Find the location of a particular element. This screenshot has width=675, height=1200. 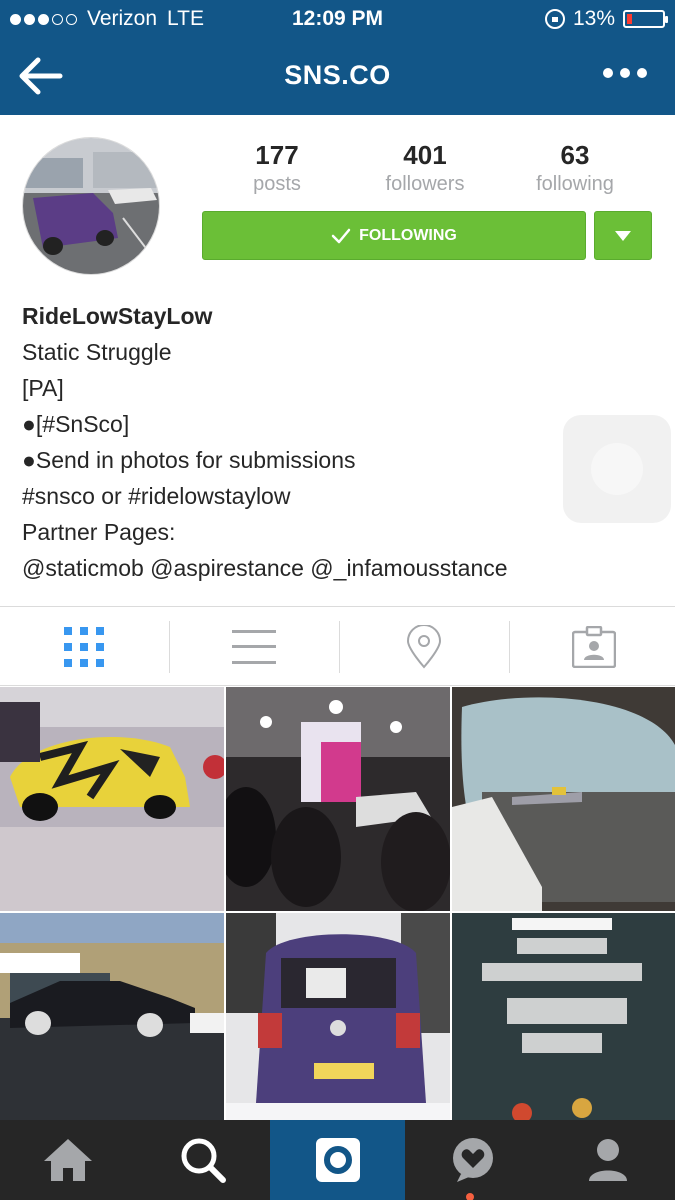

location-pin-icon is located at coordinates (424, 647).